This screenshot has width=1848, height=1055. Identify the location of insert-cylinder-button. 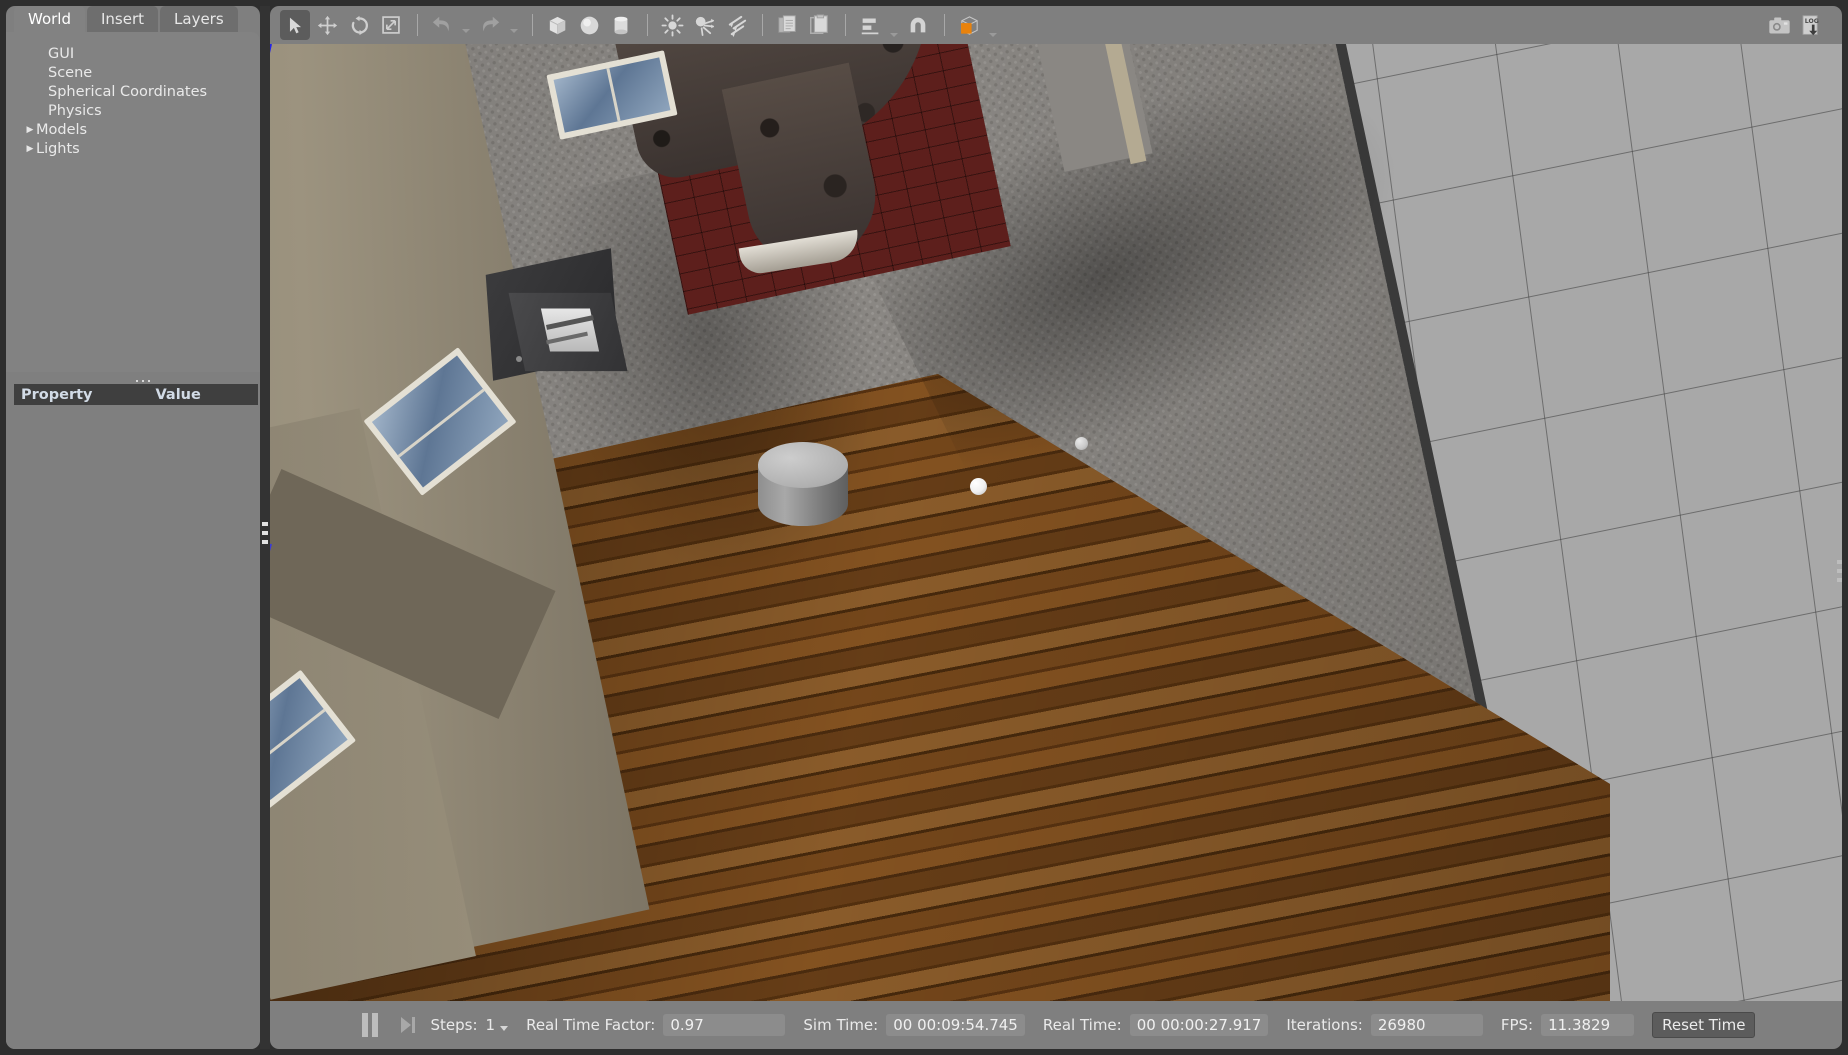
(621, 25).